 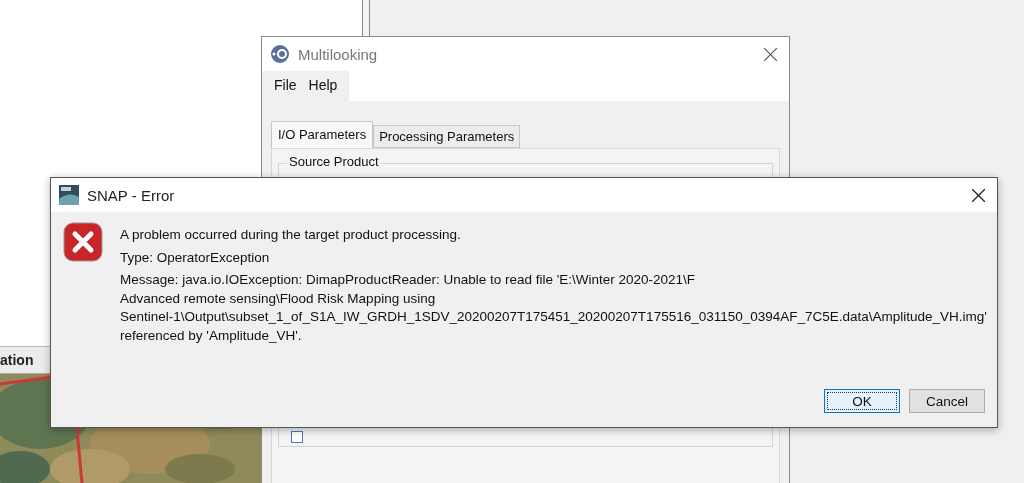 What do you see at coordinates (291, 235) in the screenshot?
I see `message-text: A problem occurred during the target product processing.` at bounding box center [291, 235].